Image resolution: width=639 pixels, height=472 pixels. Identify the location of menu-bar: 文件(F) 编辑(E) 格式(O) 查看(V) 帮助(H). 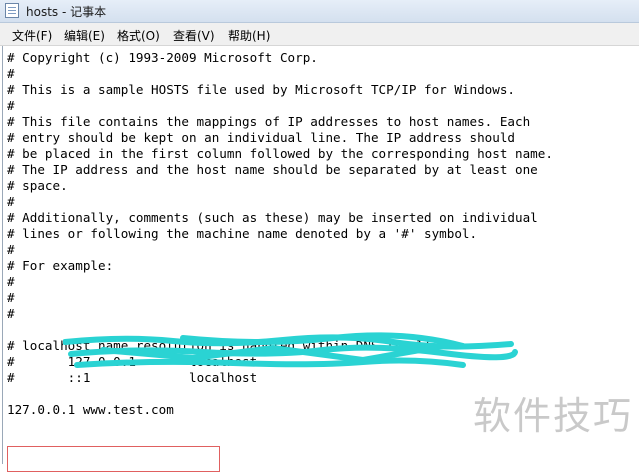
(319, 34).